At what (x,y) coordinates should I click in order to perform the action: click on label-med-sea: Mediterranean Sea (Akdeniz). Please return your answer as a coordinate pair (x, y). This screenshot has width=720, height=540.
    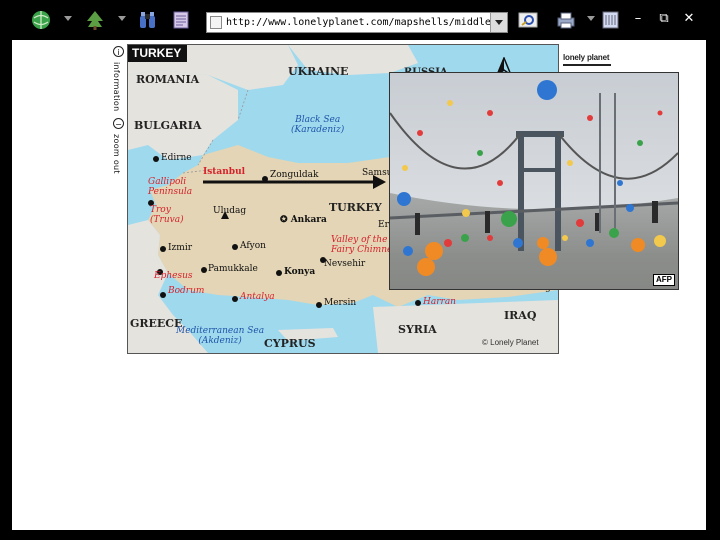
    Looking at the image, I should click on (220, 336).